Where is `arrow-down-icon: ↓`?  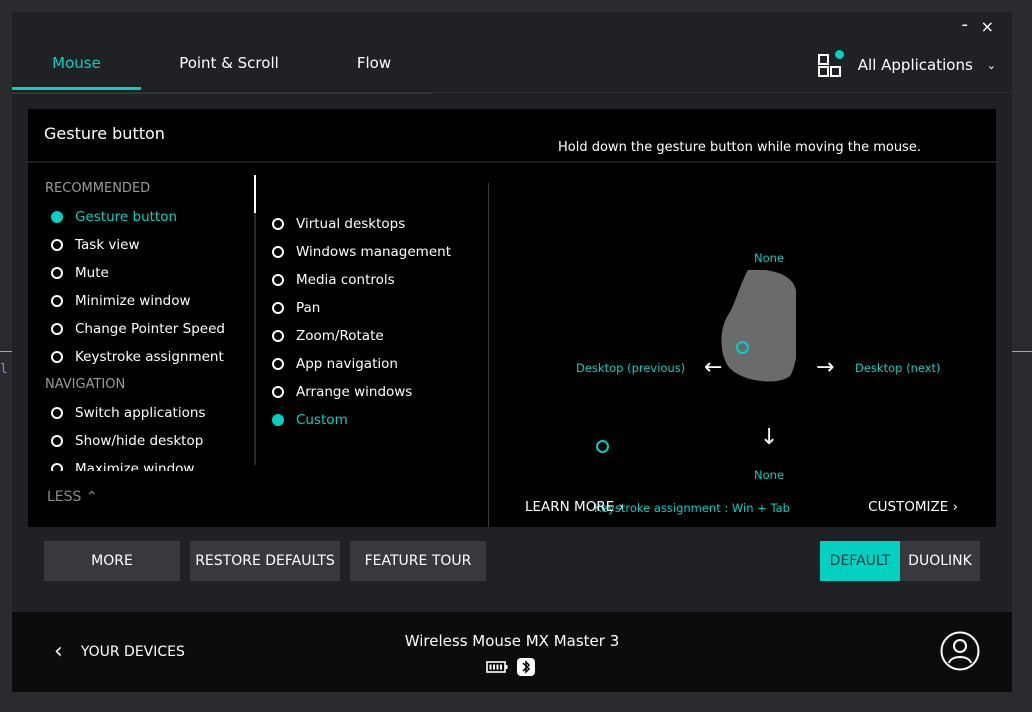 arrow-down-icon: ↓ is located at coordinates (769, 437).